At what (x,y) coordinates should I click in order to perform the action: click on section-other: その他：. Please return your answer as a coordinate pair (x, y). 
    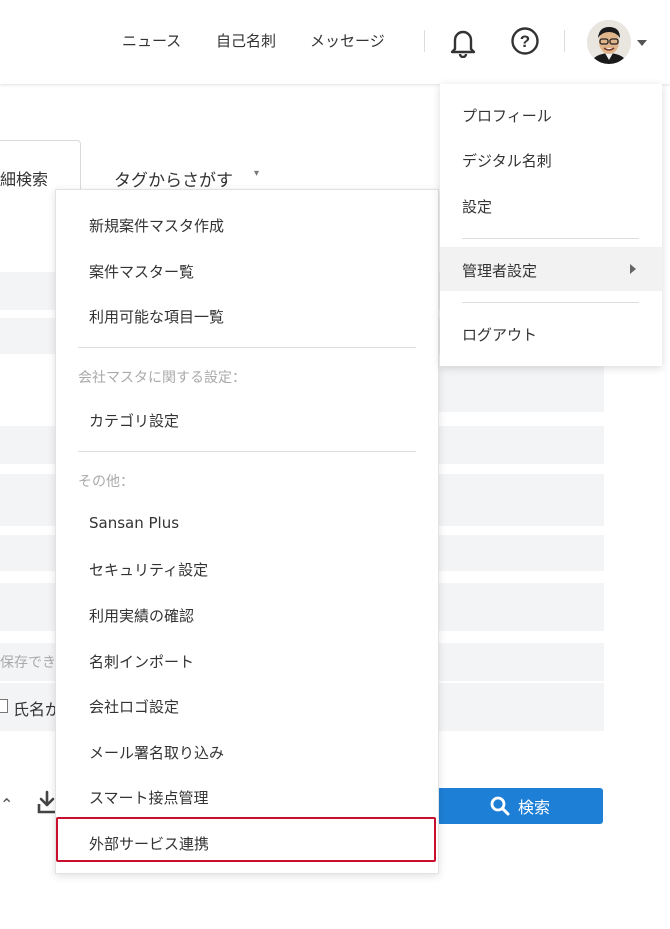
    Looking at the image, I should click on (106, 482).